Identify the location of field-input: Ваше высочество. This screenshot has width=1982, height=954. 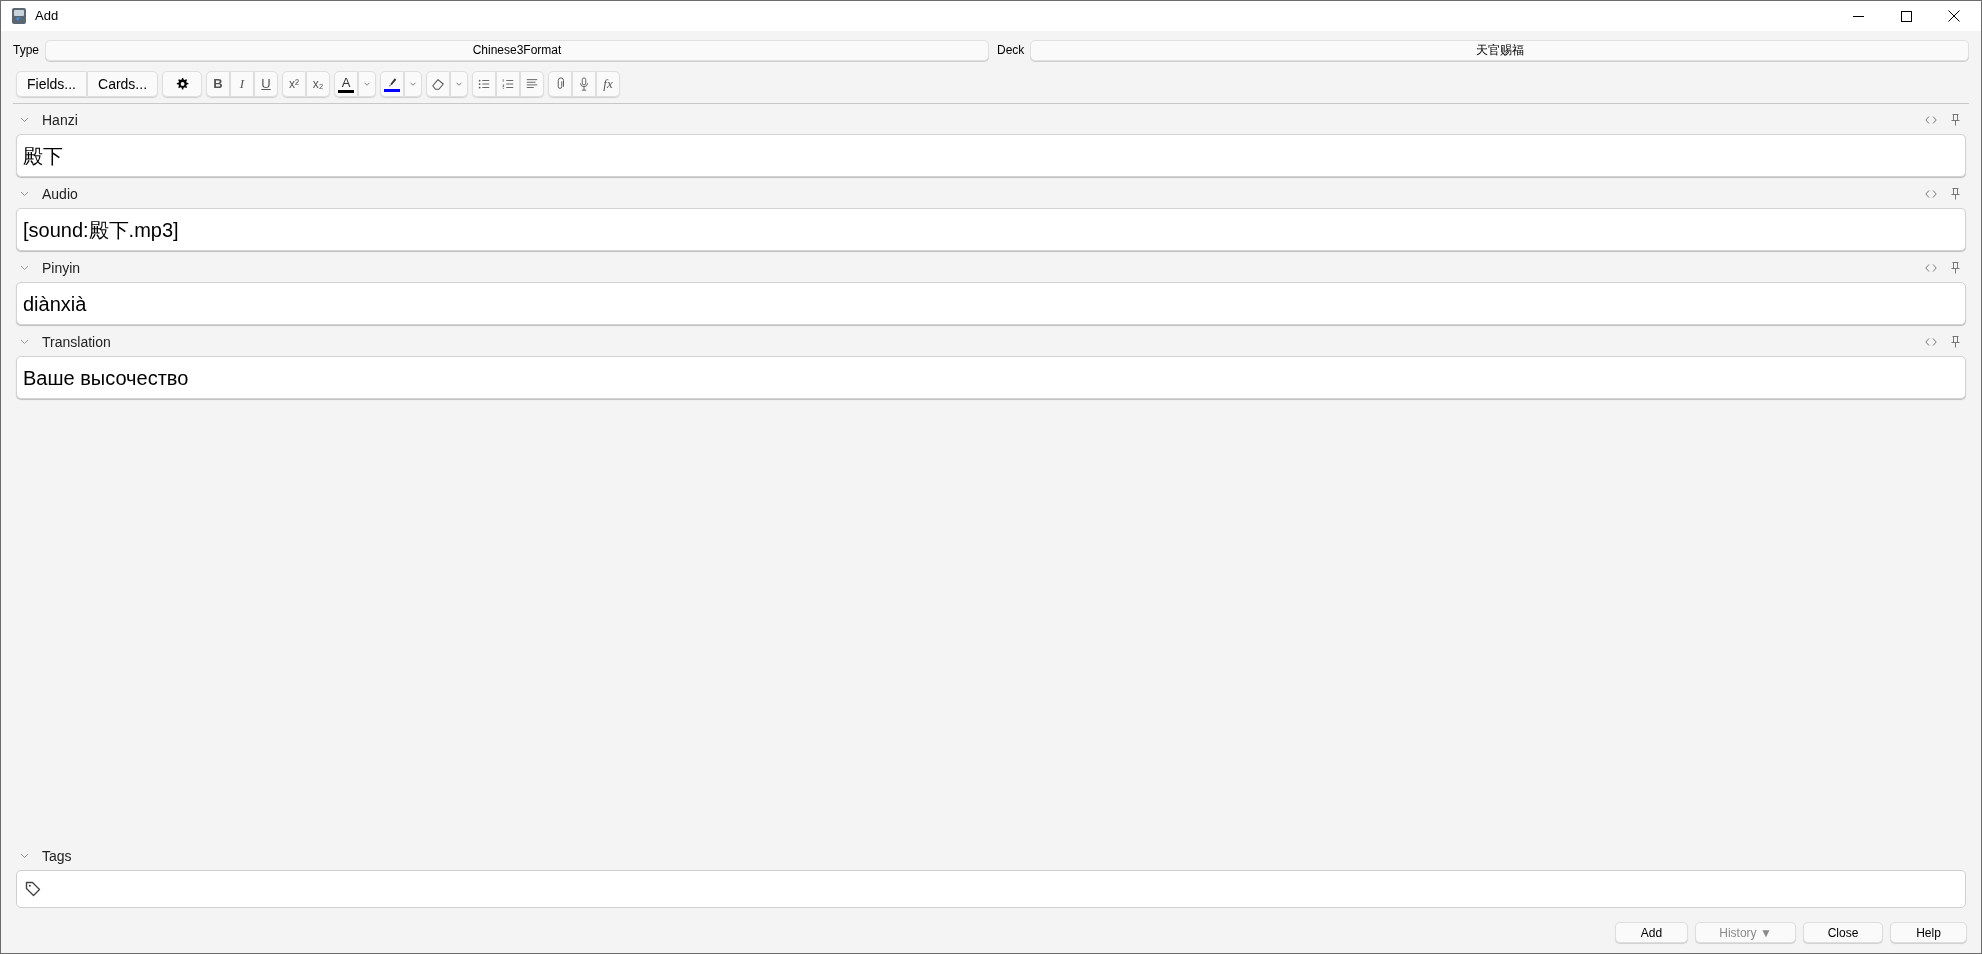
(991, 377).